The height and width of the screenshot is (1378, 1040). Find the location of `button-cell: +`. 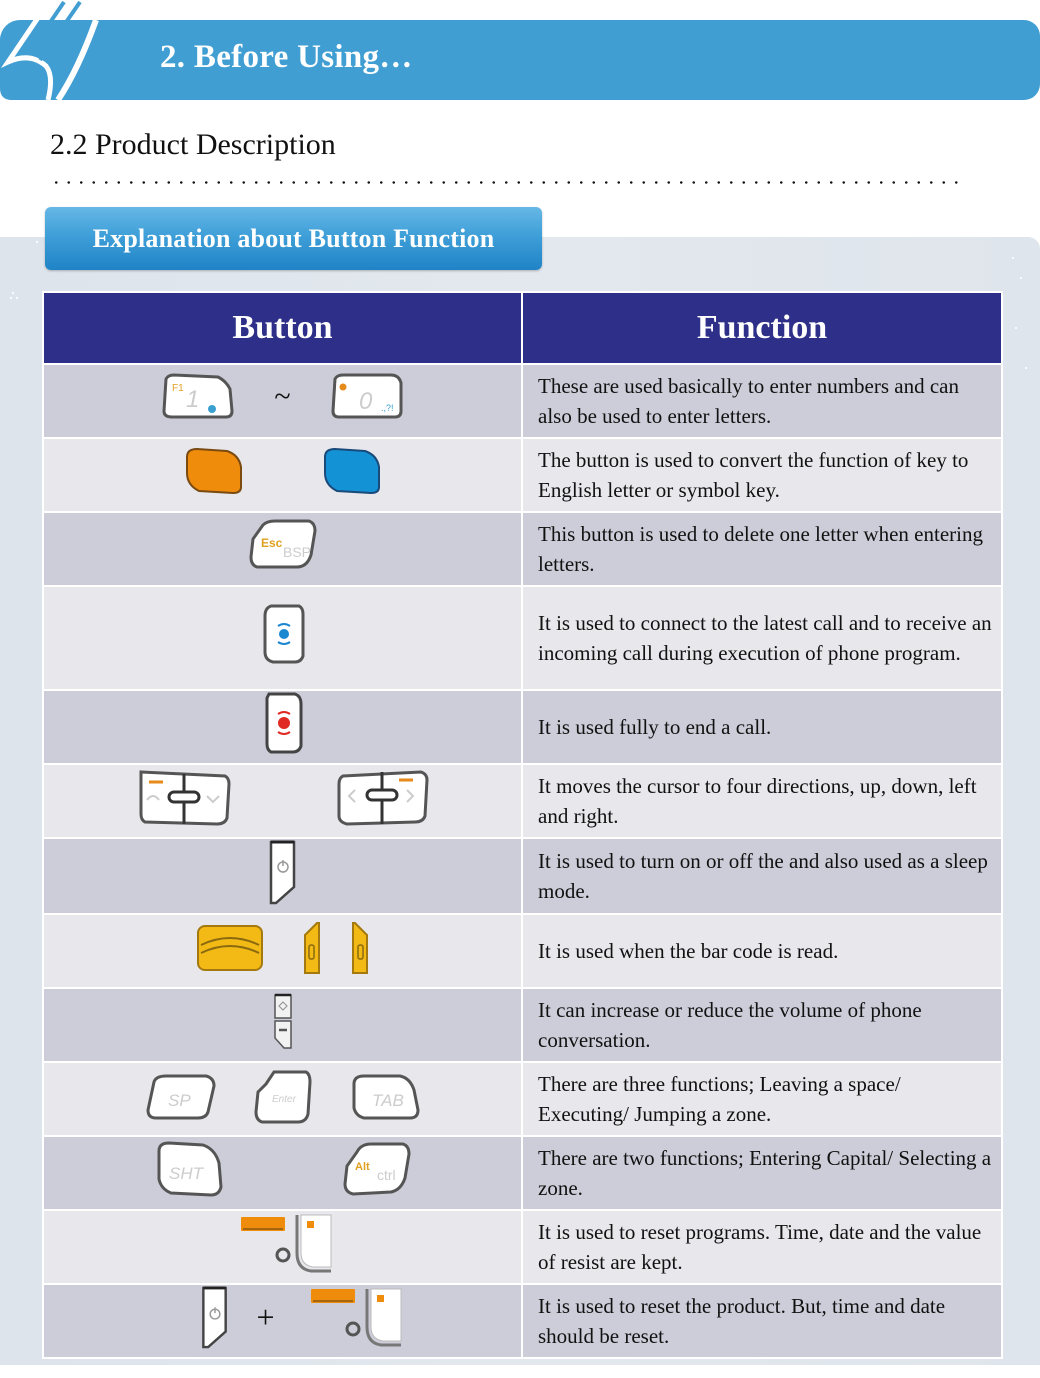

button-cell: + is located at coordinates (282, 1321).